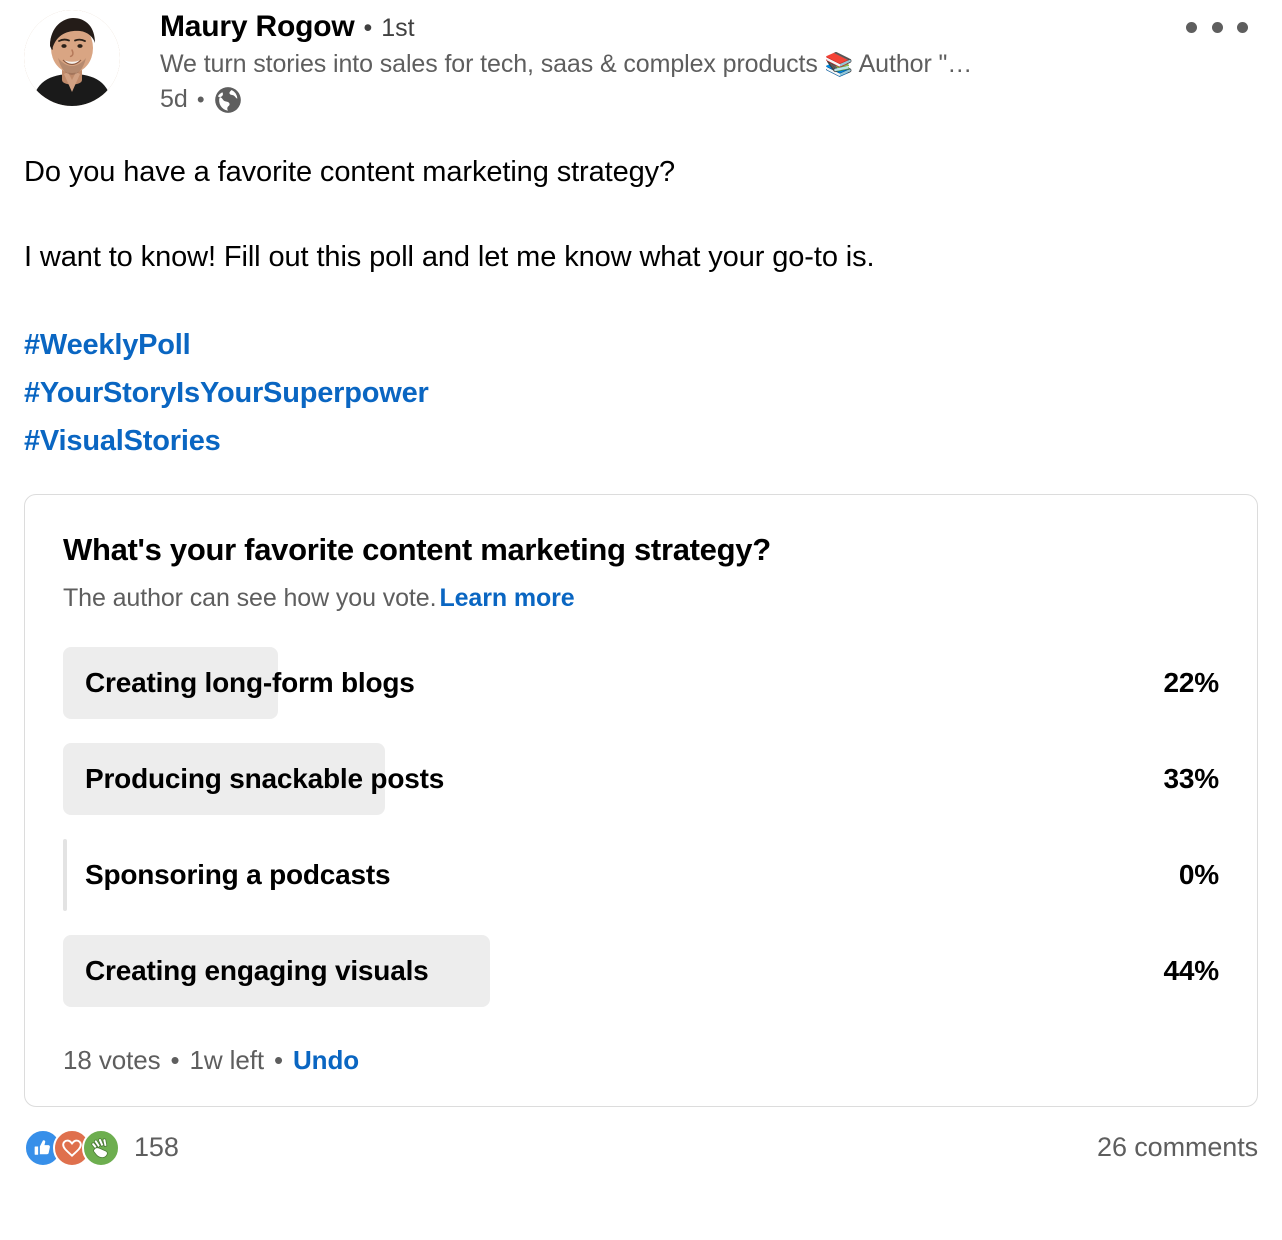  What do you see at coordinates (641, 682) in the screenshot?
I see `poll-option-creating-long-form-blogs: Creating long-form blogs 22%` at bounding box center [641, 682].